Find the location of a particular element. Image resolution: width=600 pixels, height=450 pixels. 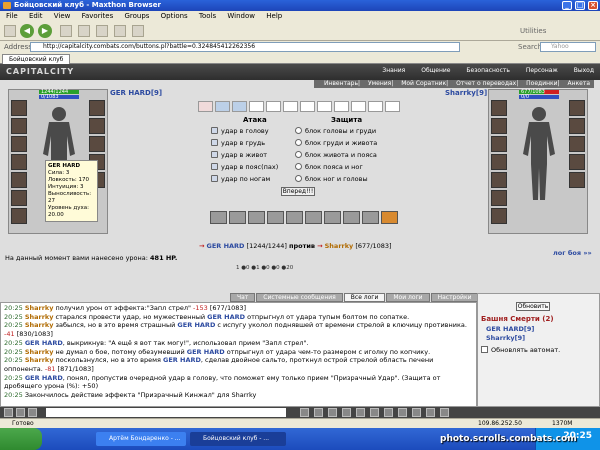

menu-view: View is located at coordinates (62, 16).